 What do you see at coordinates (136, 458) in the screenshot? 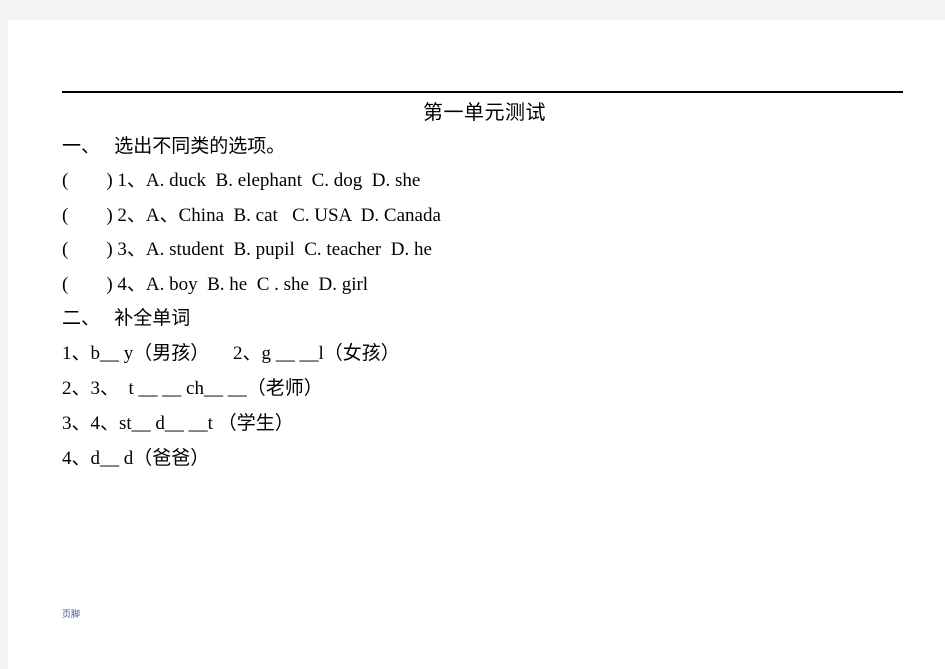
I see `question-item: 4、d__ d（爸爸）` at bounding box center [136, 458].